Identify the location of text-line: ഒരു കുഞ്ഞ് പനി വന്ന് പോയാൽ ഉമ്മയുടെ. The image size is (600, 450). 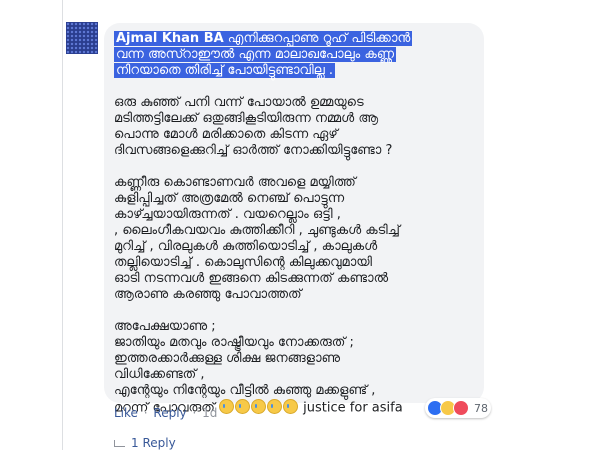
(239, 102).